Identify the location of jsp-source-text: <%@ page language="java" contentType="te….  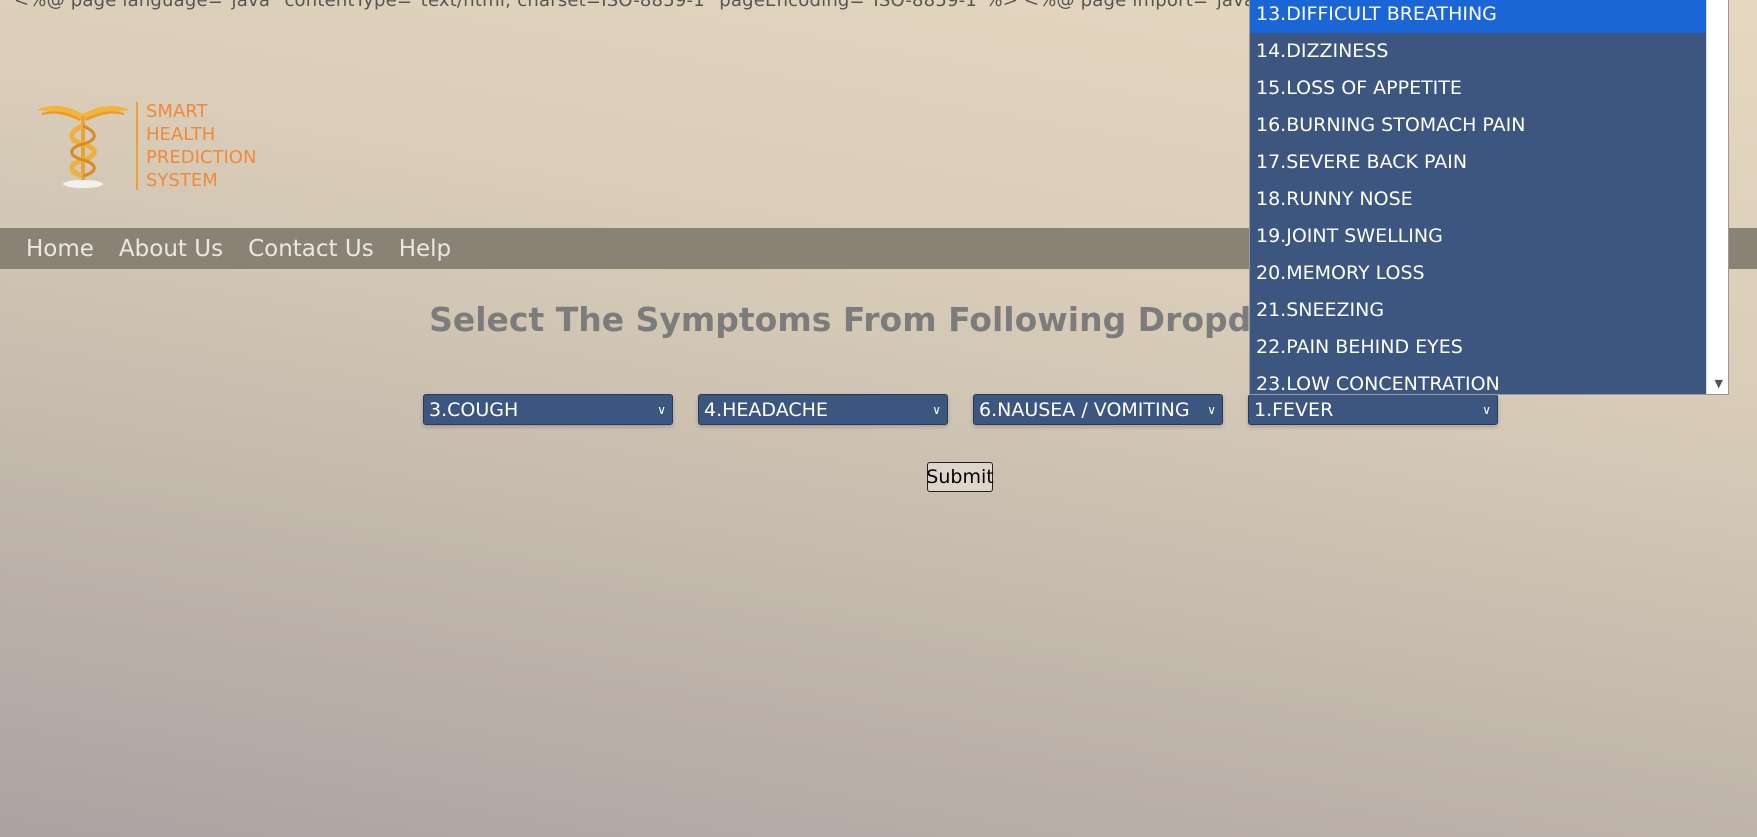
(655, 5).